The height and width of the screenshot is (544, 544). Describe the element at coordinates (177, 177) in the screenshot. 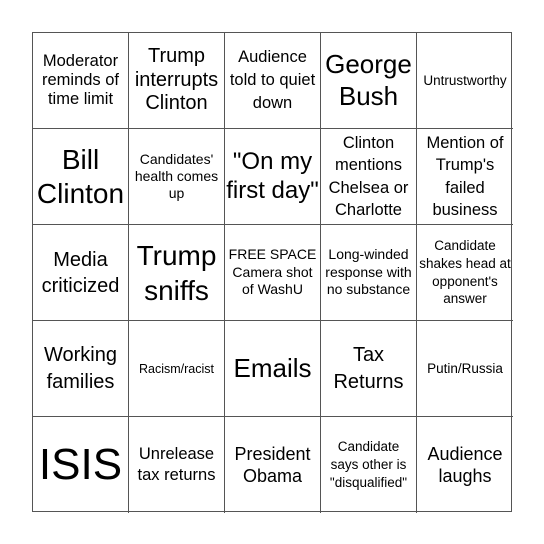

I see `bingo-cell: Candidates' health comes up` at that location.